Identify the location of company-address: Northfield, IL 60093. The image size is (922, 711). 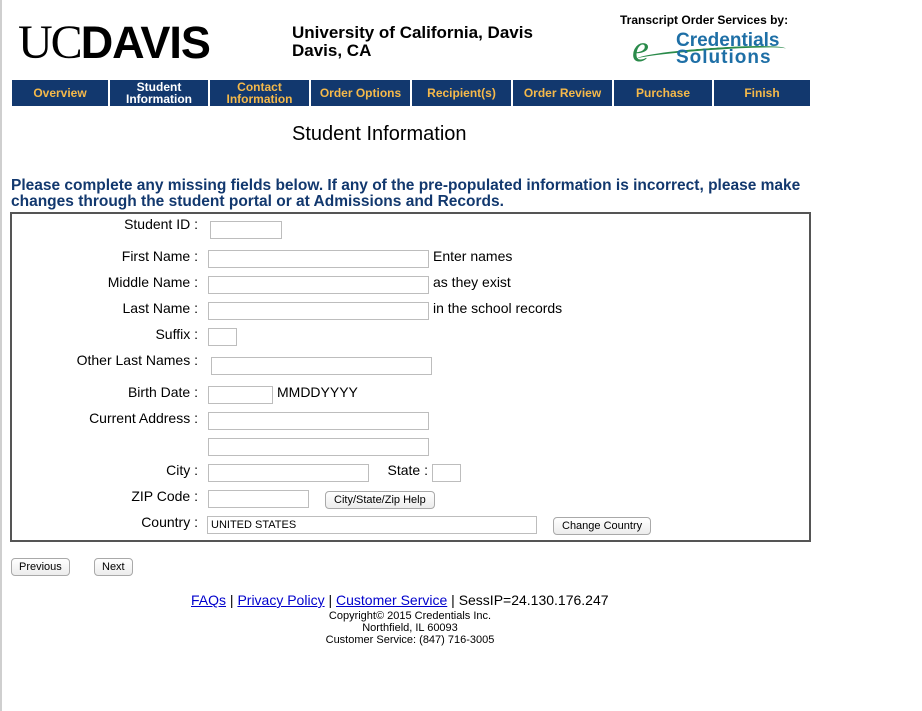
(410, 628).